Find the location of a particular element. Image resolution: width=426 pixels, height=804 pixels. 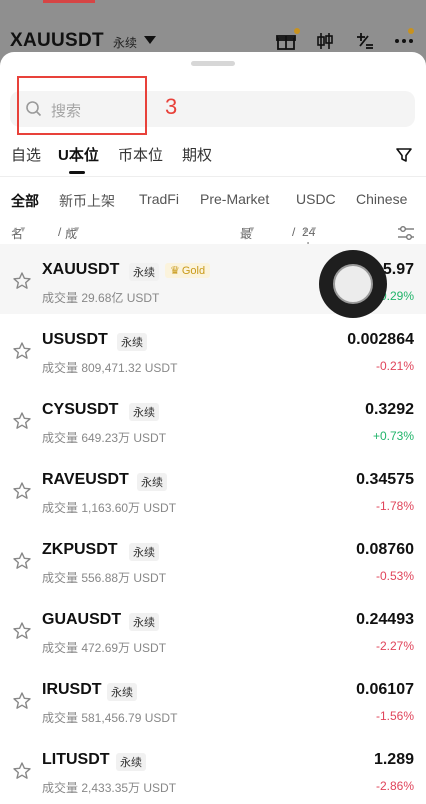

active-tab-indicator is located at coordinates (77, 172).